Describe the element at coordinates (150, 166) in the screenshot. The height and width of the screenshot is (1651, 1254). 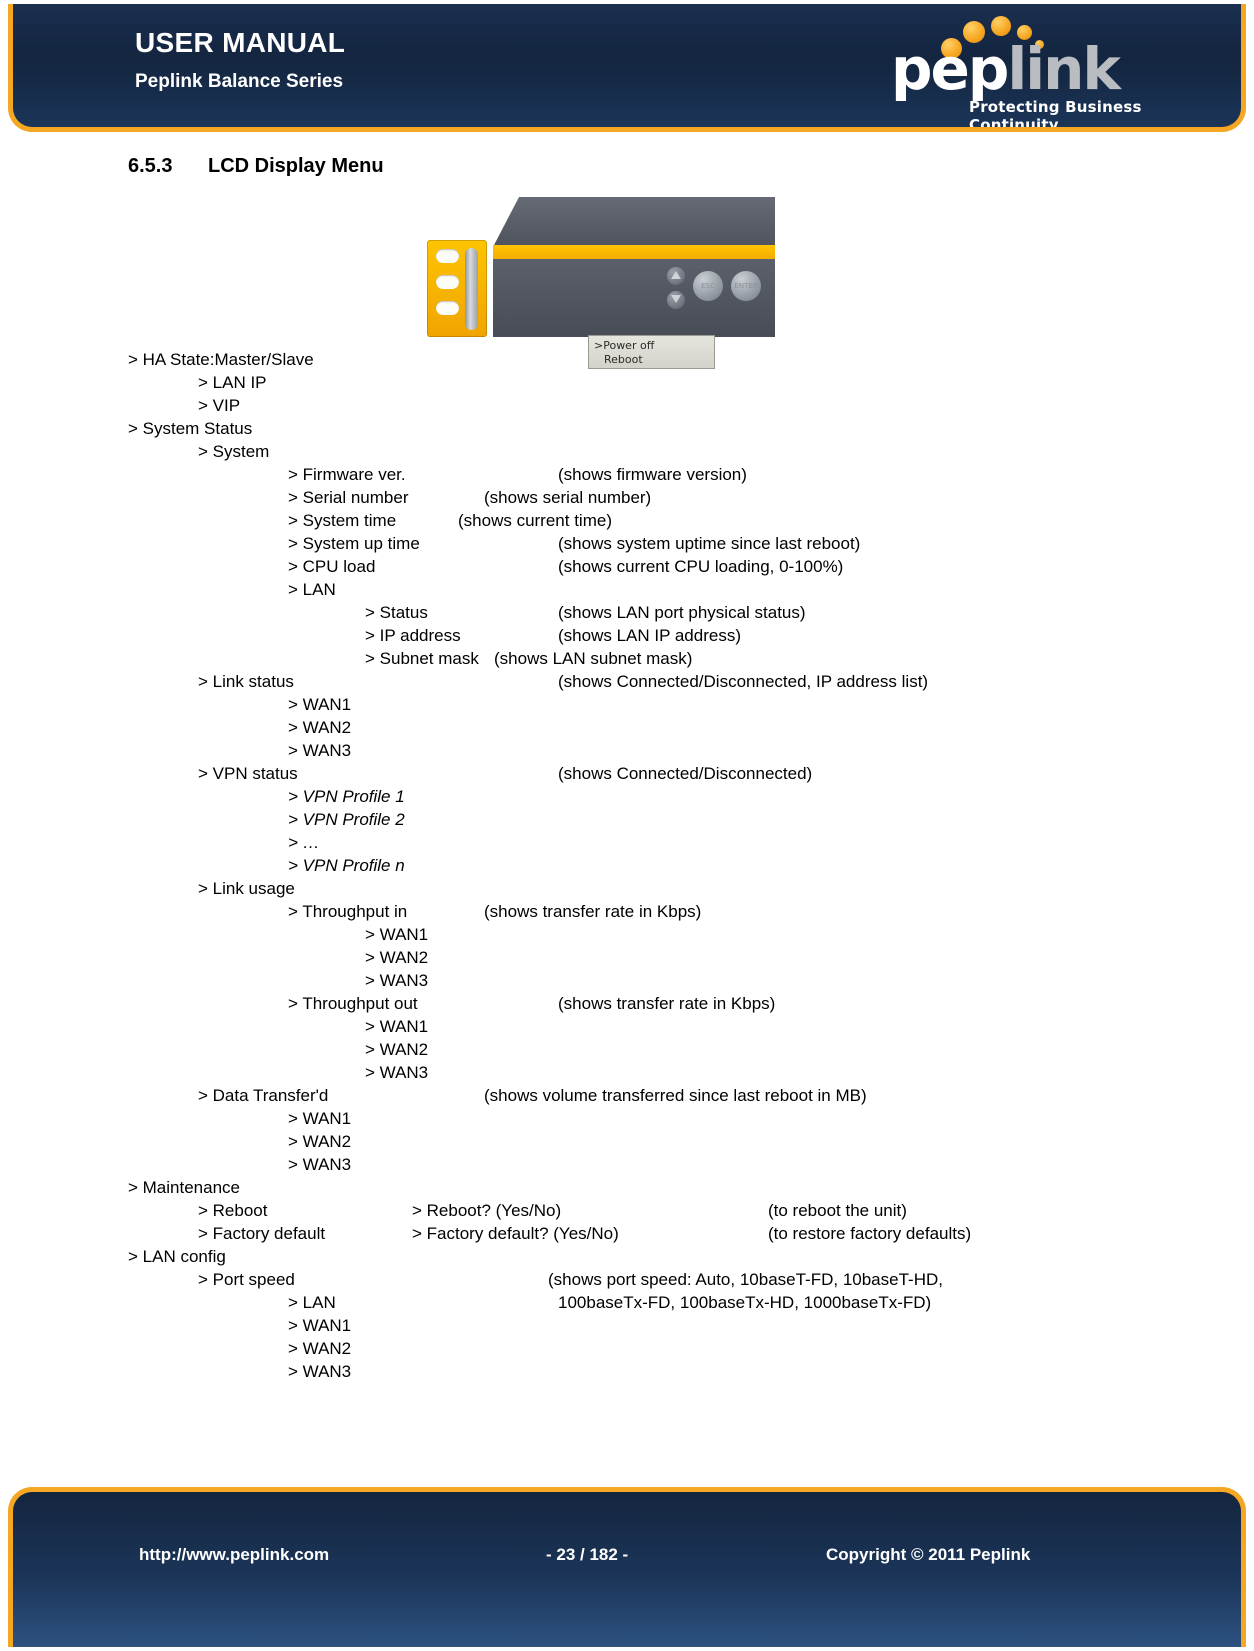
I see `section-number: 6.5.3` at that location.